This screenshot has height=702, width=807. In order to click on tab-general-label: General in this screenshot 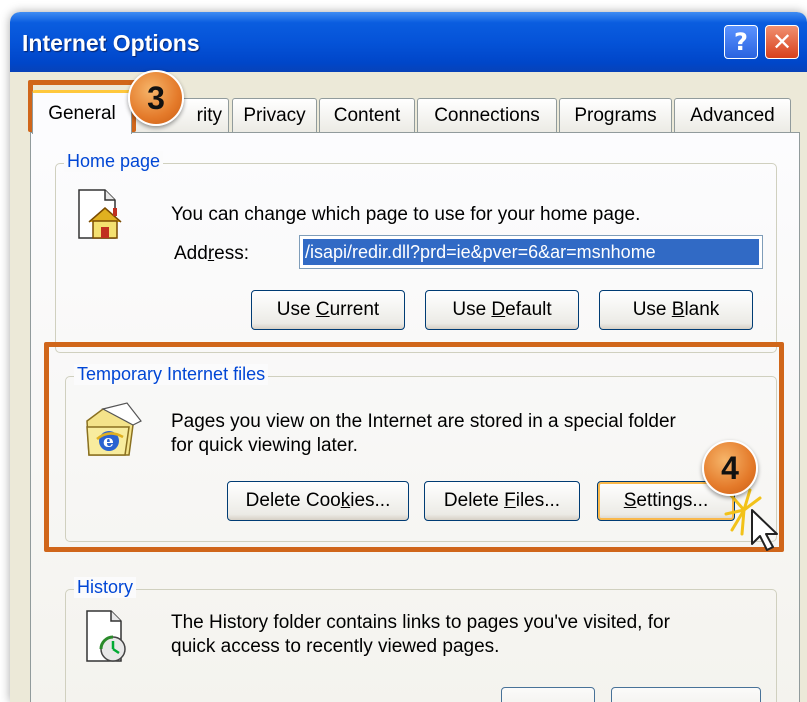, I will do `click(82, 113)`.